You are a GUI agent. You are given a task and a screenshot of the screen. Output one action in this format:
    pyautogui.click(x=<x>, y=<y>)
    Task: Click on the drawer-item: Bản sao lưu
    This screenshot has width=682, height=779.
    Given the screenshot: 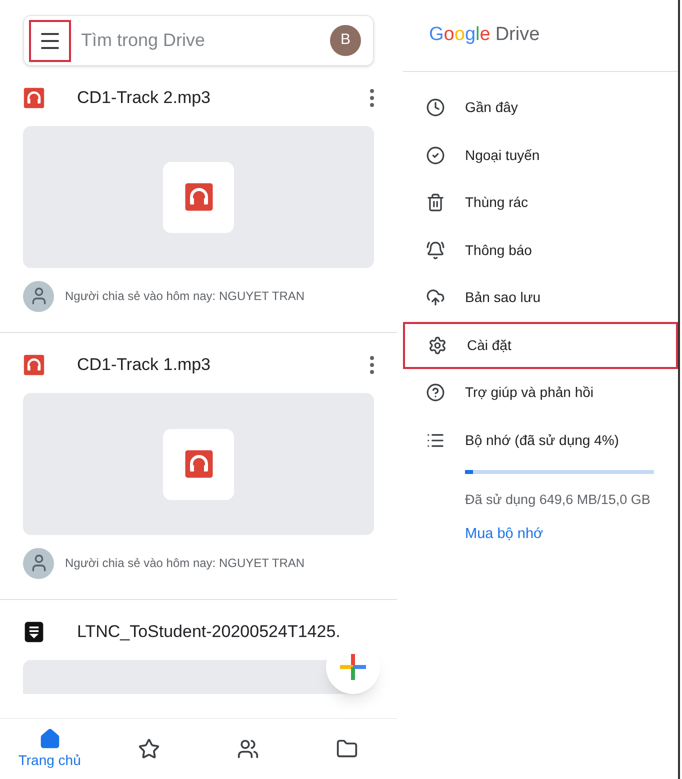 What is the action you would take?
    pyautogui.click(x=540, y=298)
    